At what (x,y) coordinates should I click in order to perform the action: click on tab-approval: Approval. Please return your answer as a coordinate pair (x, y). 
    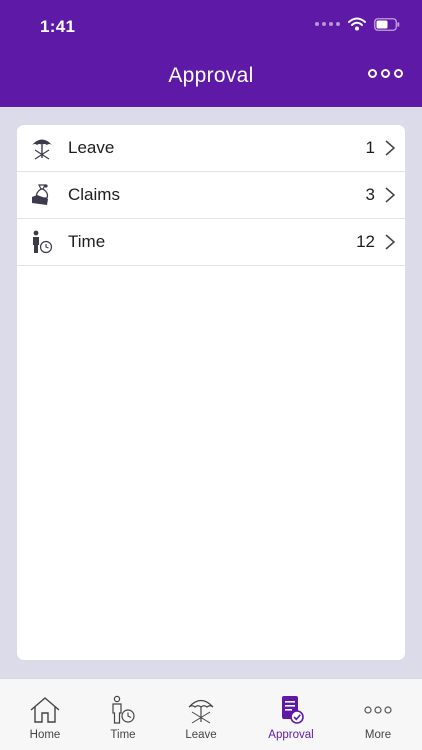
    Looking at the image, I should click on (291, 718).